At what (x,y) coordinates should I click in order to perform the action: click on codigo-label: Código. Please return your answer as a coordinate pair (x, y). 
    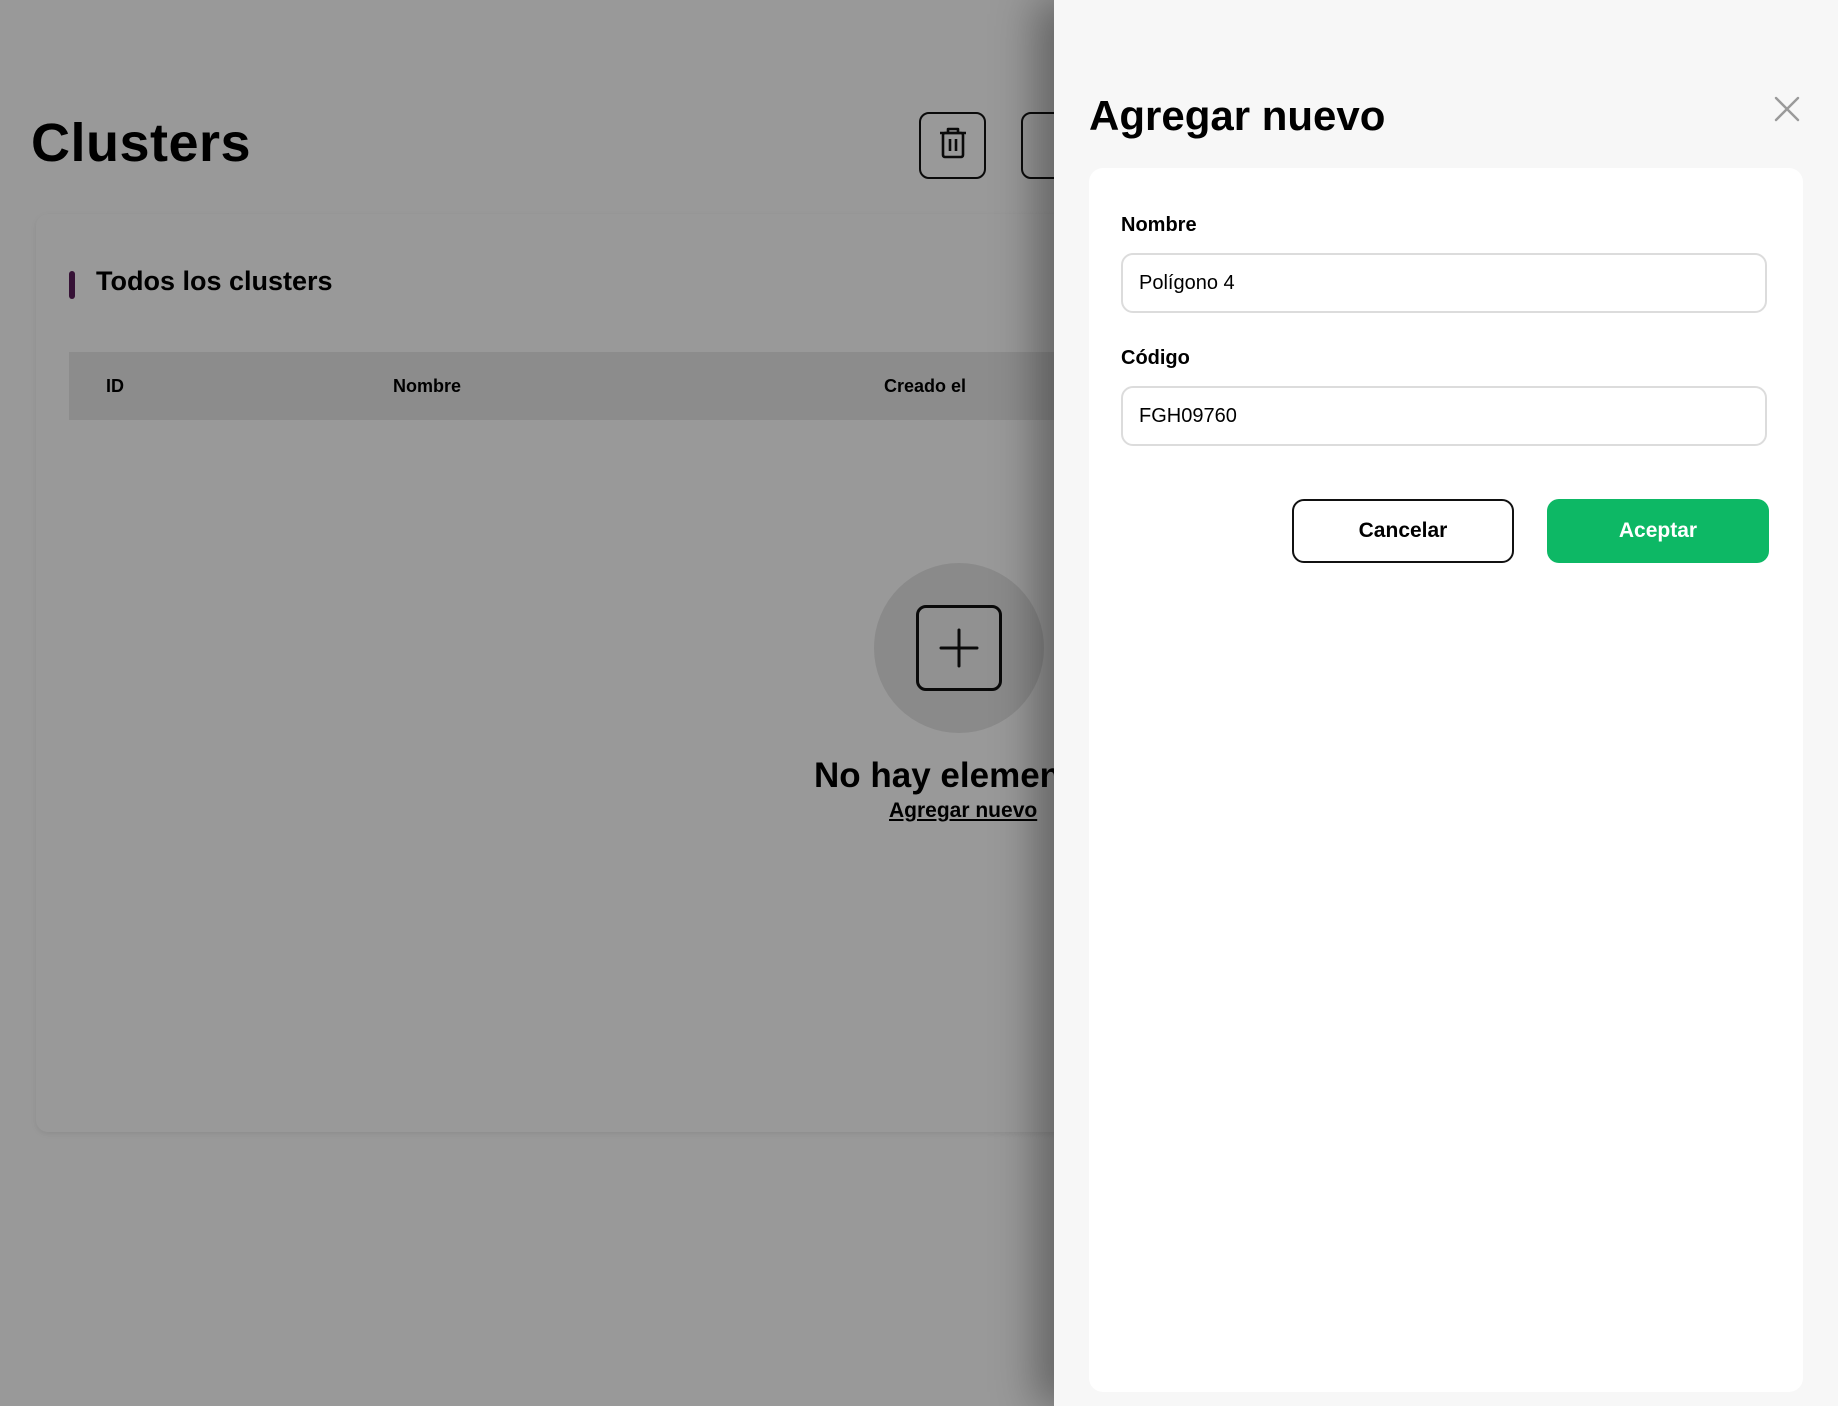
    Looking at the image, I should click on (1155, 358).